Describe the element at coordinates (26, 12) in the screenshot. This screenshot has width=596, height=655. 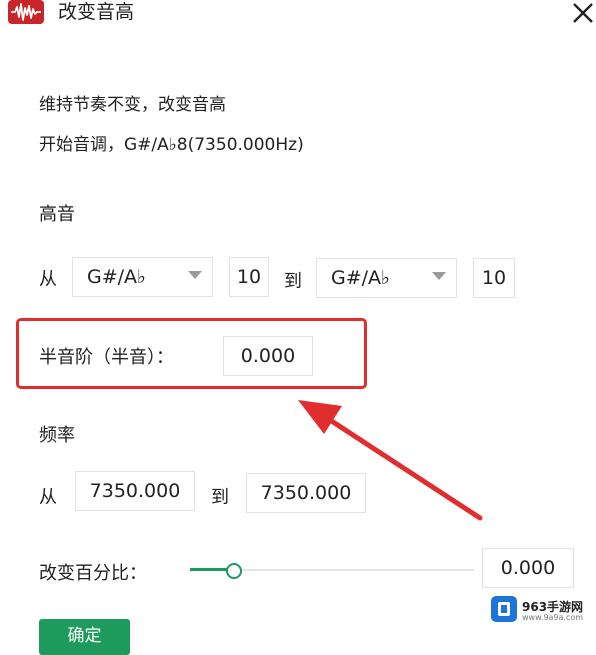
I see `app-logo-waveform-icon` at that location.